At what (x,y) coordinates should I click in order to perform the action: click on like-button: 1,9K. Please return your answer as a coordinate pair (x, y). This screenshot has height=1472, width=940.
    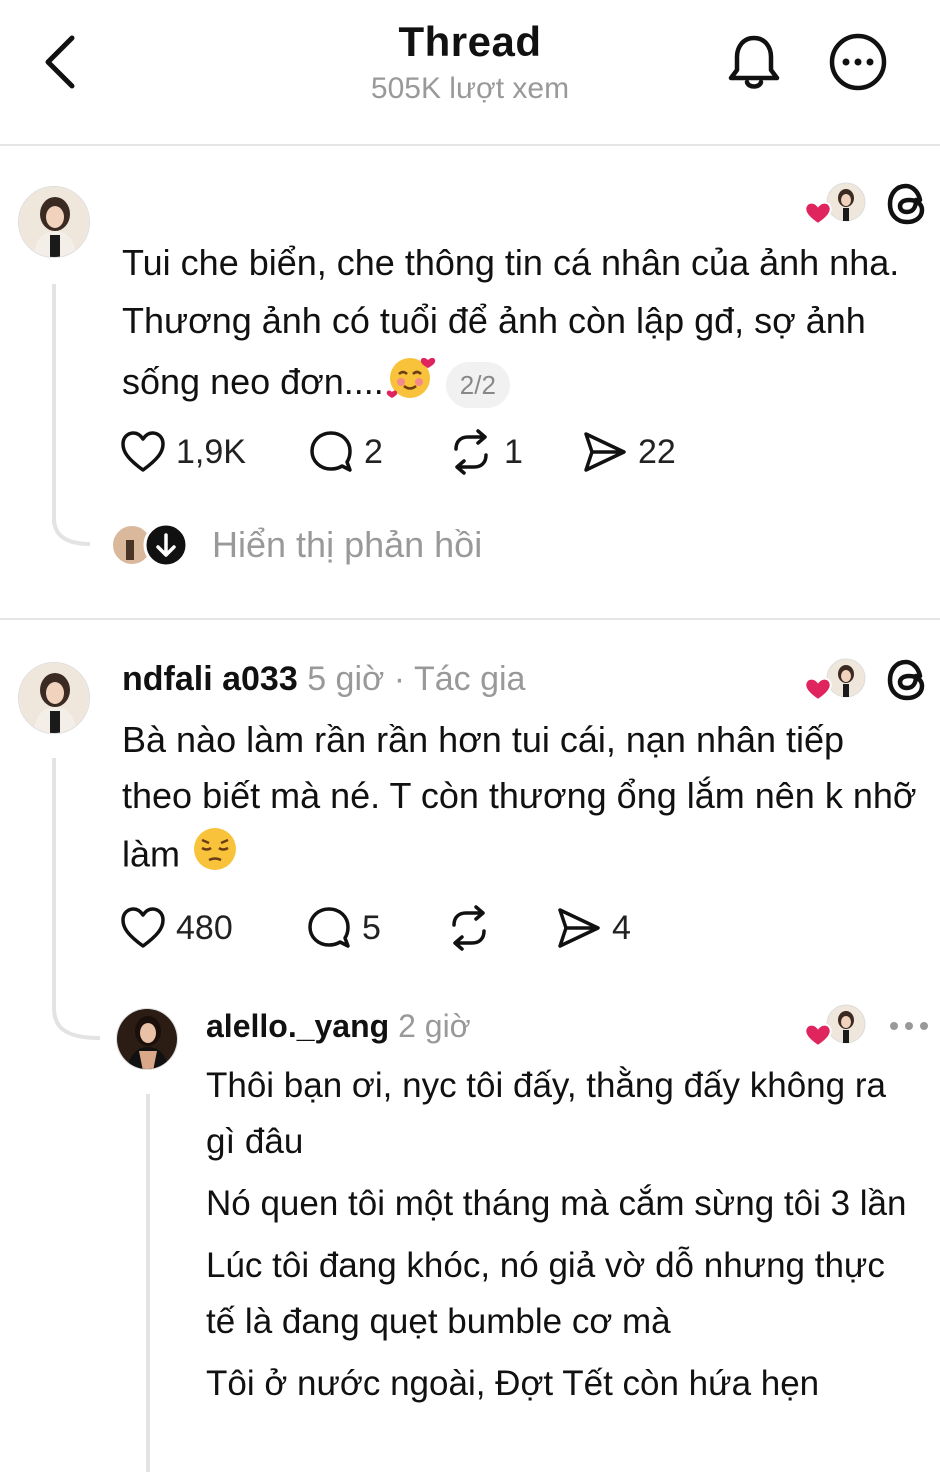
    Looking at the image, I should click on (205, 452).